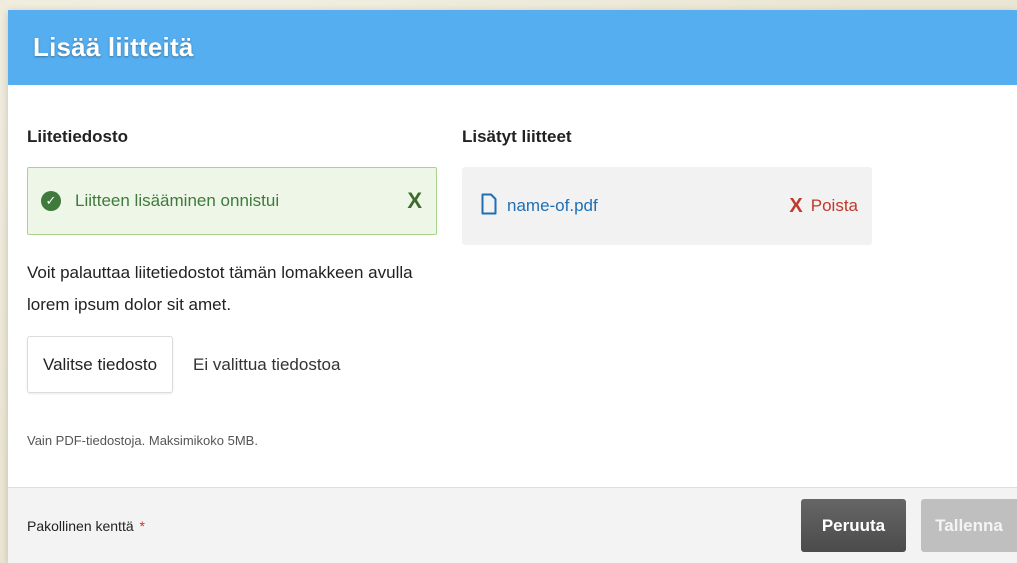 This screenshot has width=1017, height=563. Describe the element at coordinates (489, 206) in the screenshot. I see `file-icon` at that location.